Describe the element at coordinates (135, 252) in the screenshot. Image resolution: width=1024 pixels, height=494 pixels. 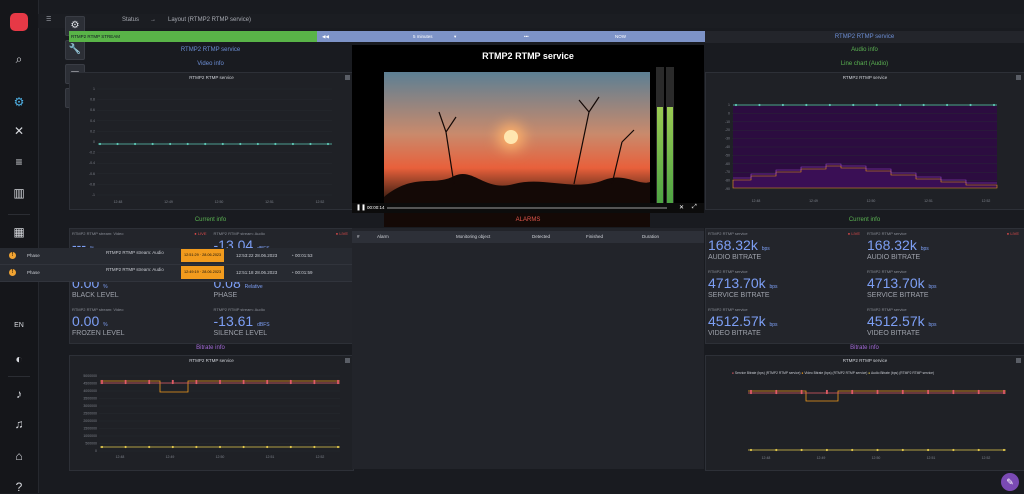
I see `alarm-object: RTMP2 RTMP stream: Audio` at that location.